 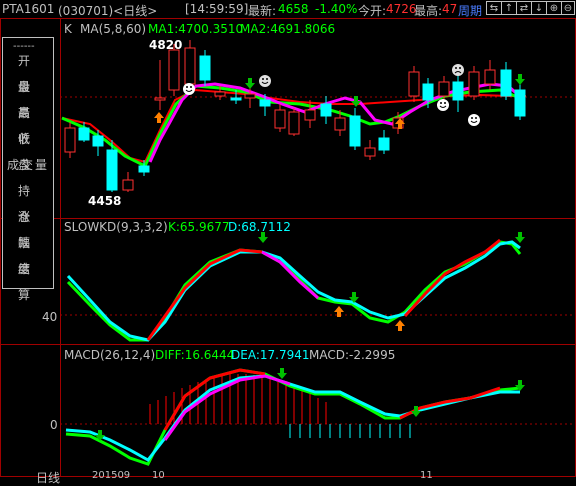 I want to click on kd-k-segment-magenta, so click(x=290, y=275).